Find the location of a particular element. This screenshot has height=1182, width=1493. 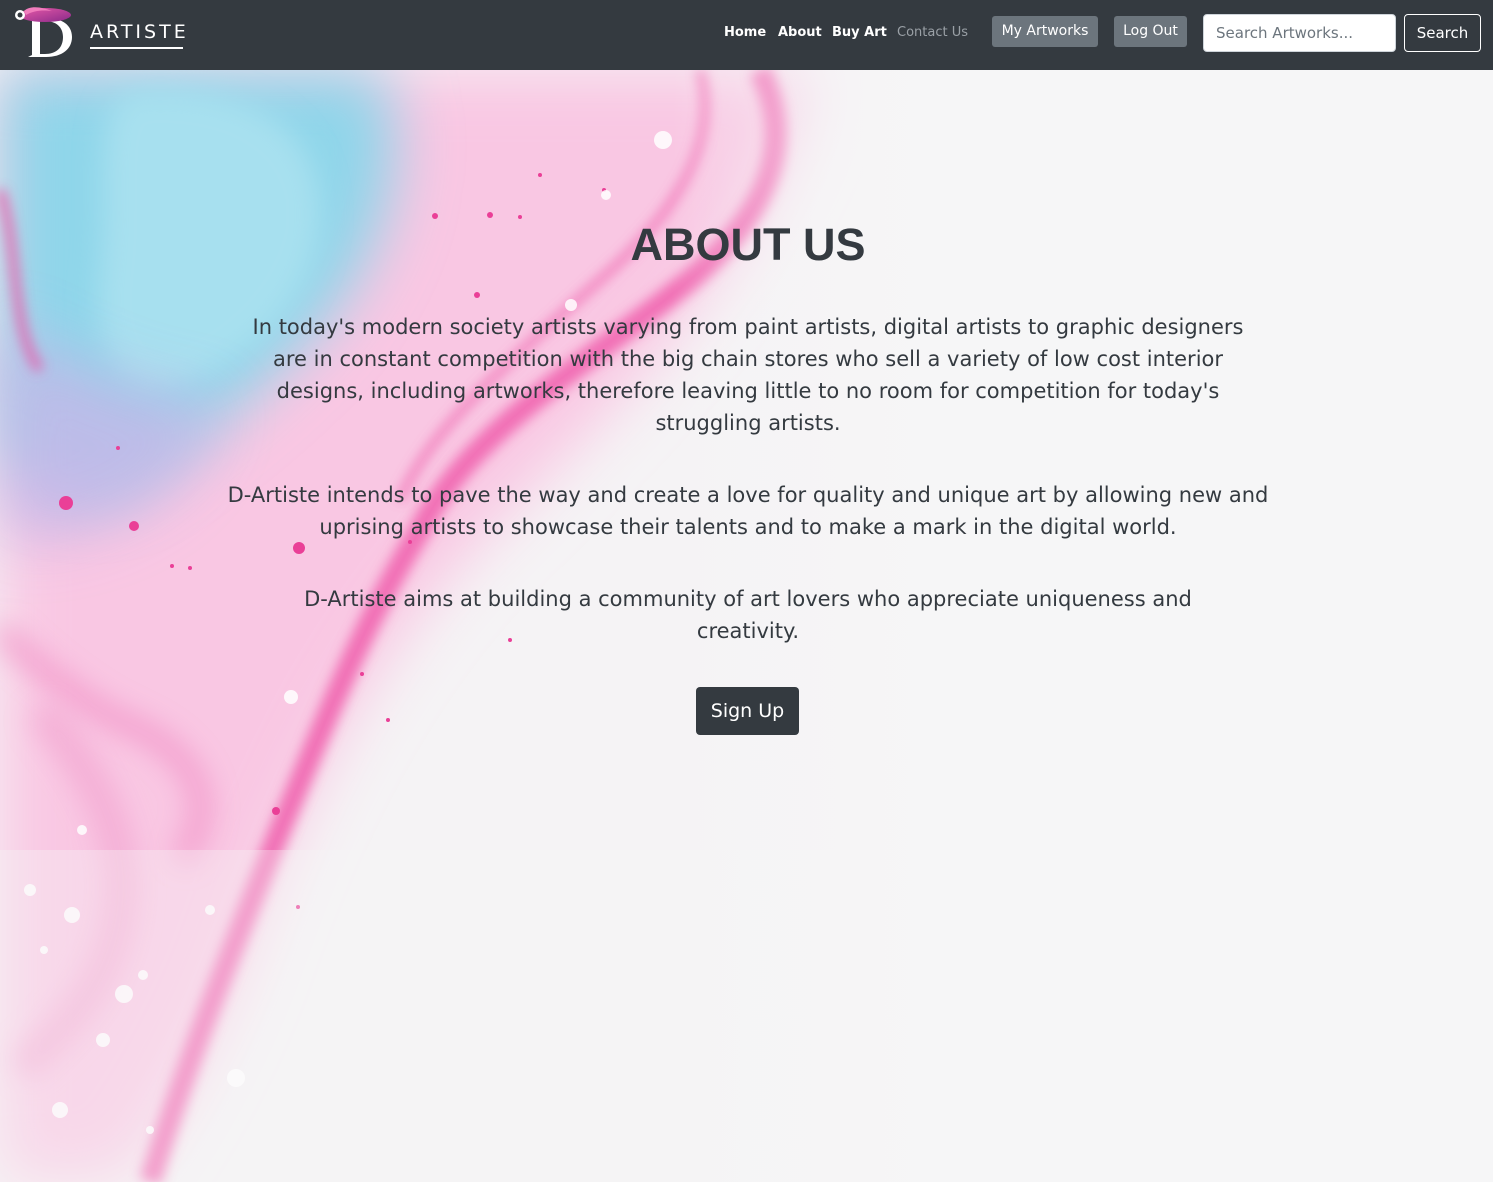

my-artworks-button: My Artworks is located at coordinates (1045, 31).